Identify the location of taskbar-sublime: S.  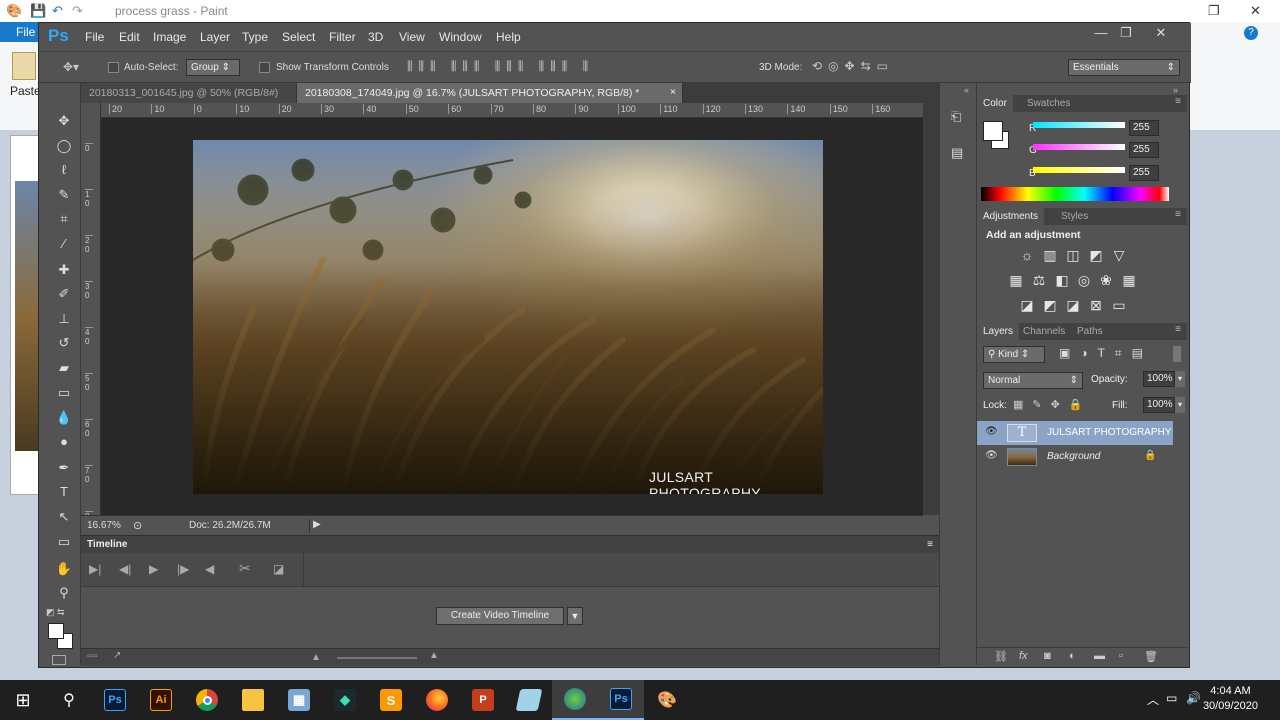
(391, 700).